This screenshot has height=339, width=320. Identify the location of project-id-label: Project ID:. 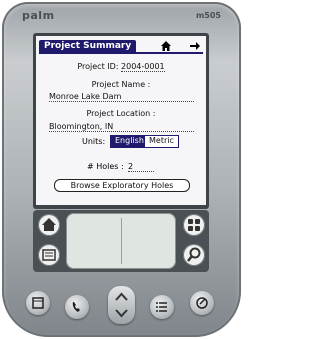
(98, 66).